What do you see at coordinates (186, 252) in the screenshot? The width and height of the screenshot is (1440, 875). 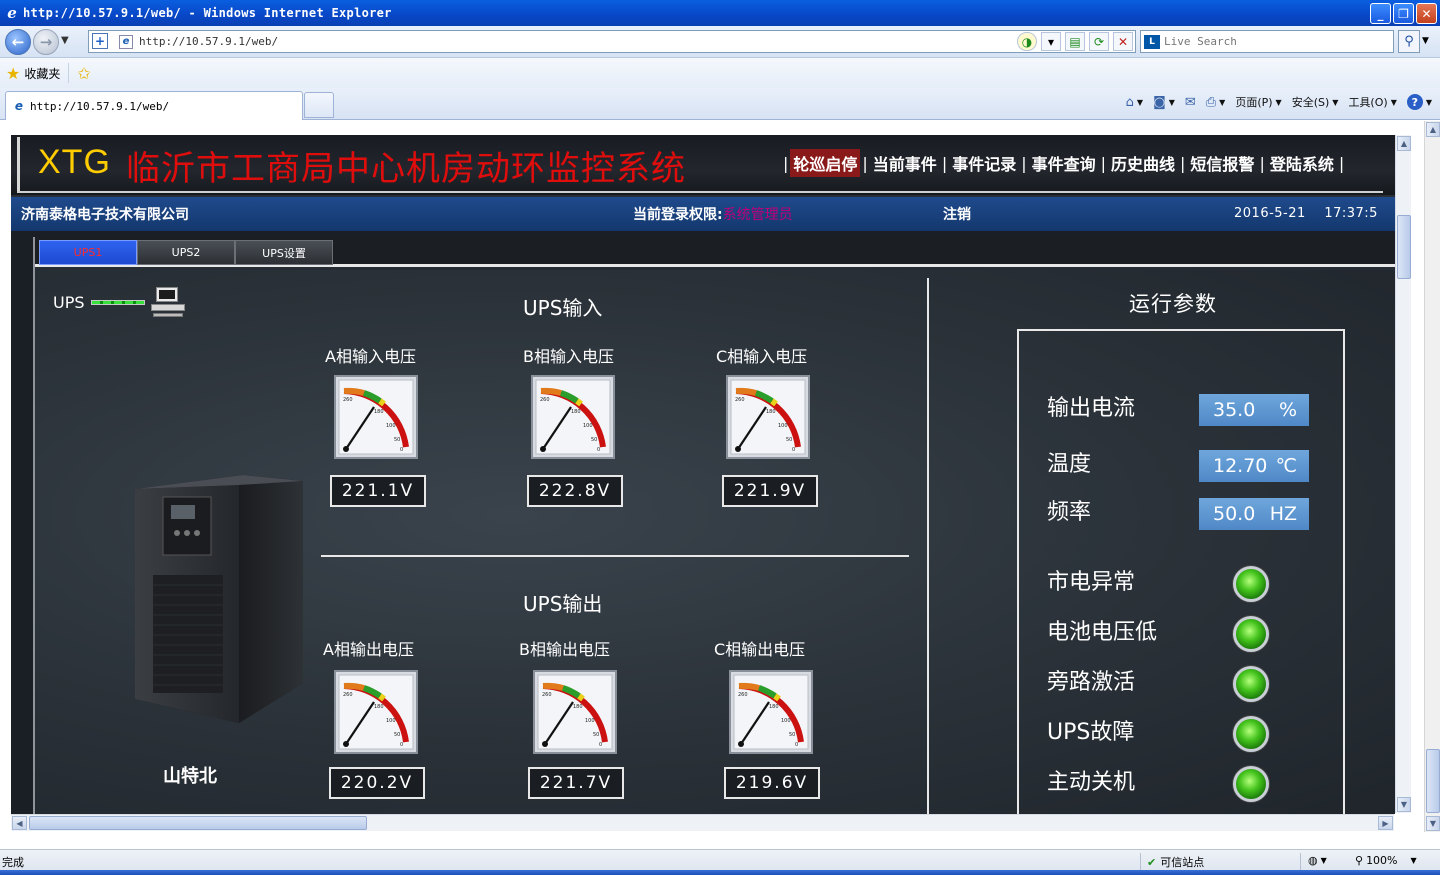 I see `tab-ups2: UPS2` at bounding box center [186, 252].